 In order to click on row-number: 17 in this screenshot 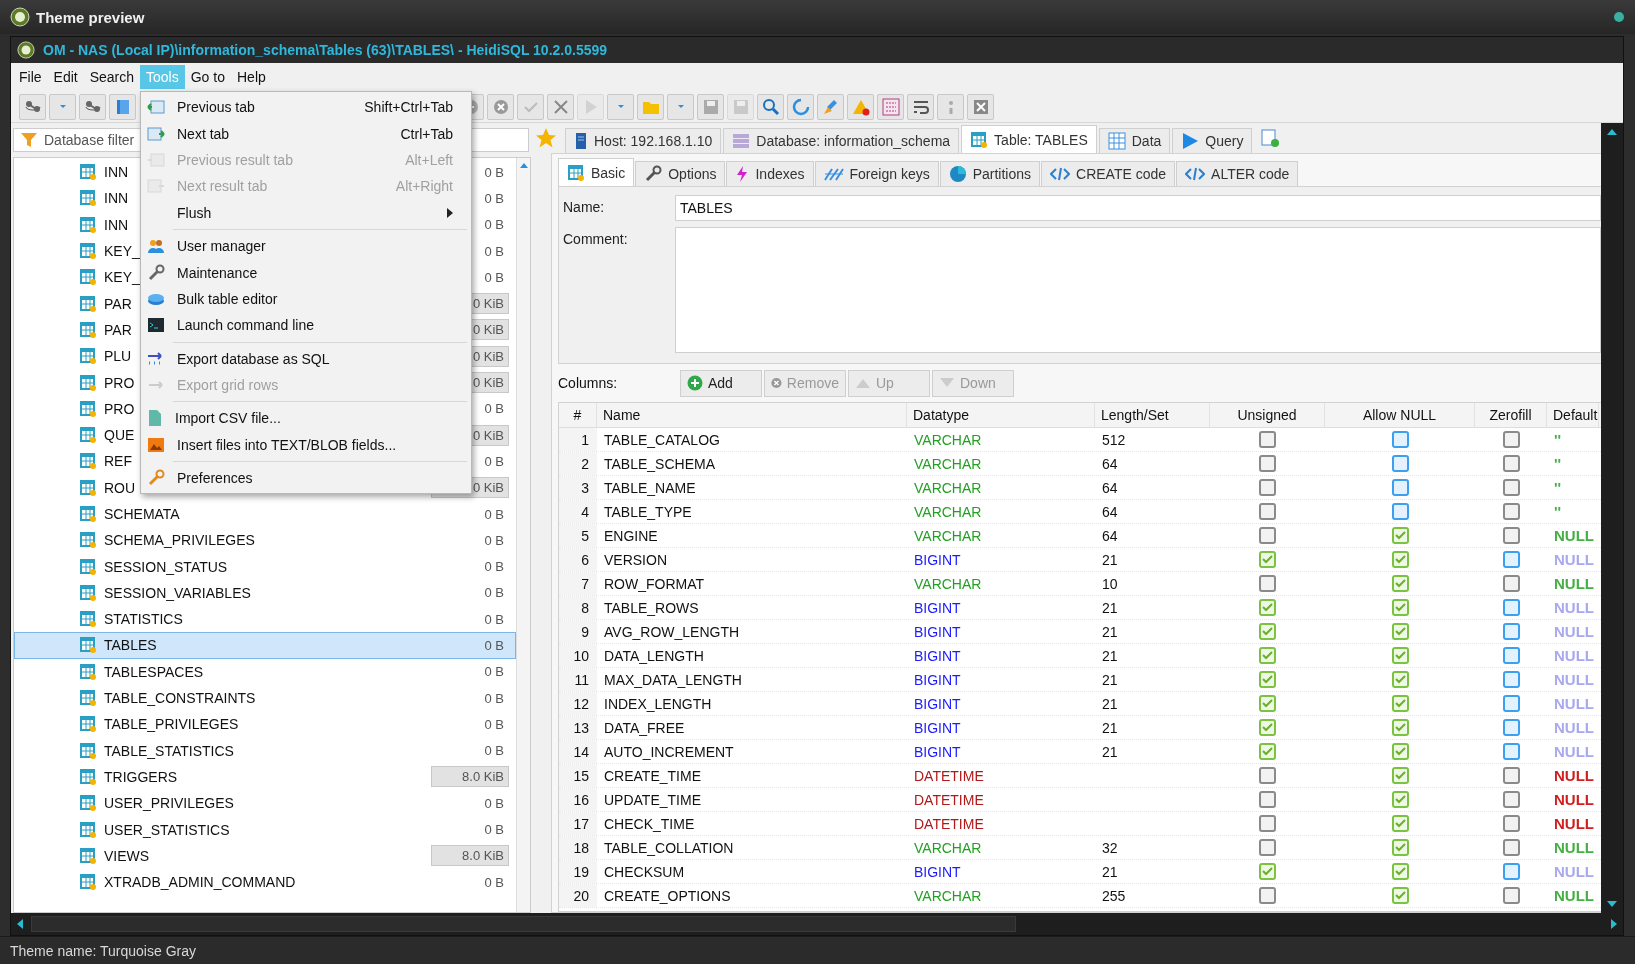, I will do `click(578, 823)`.